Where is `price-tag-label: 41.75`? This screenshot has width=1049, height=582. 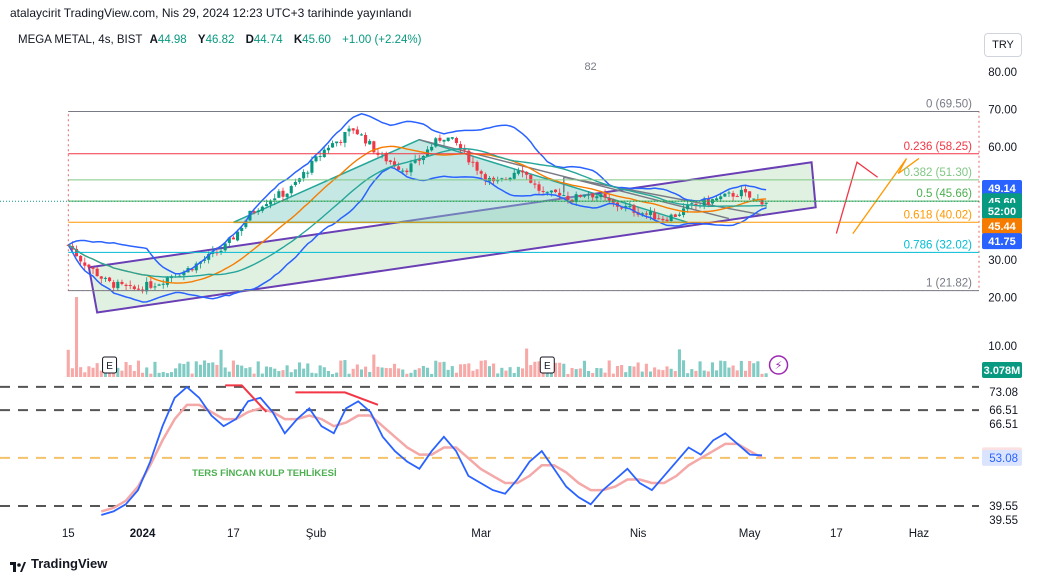
price-tag-label: 41.75 is located at coordinates (1002, 242).